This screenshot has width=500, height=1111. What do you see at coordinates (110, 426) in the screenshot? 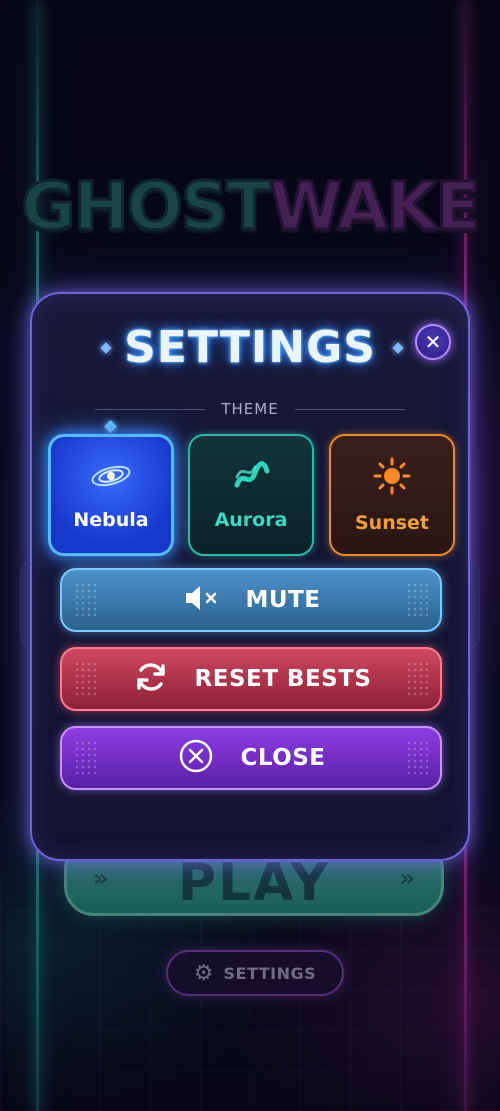
I see `selected-theme-marker` at bounding box center [110, 426].